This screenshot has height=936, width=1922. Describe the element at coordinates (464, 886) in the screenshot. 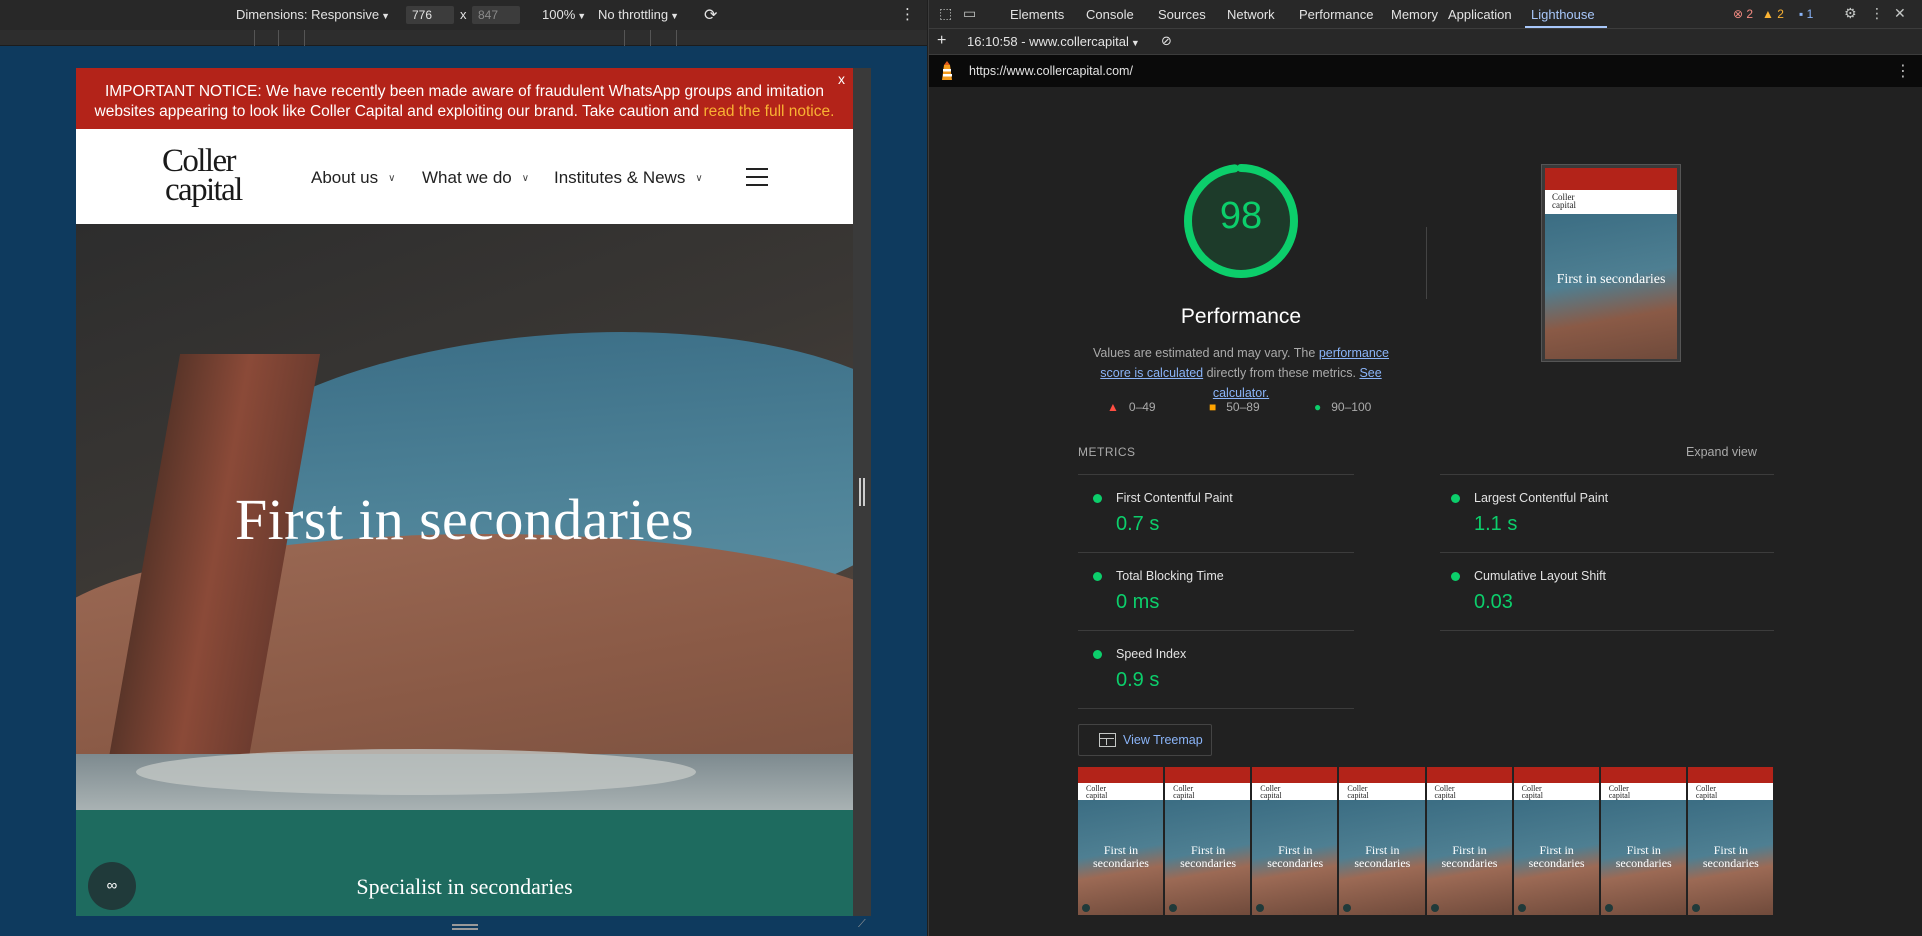

I see `section-subtitle: Specialist in secondaries` at that location.